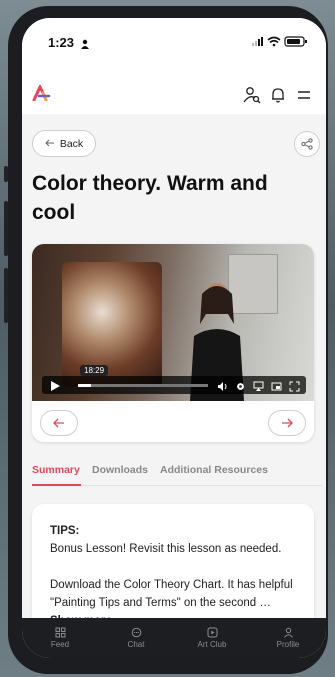 Image resolution: width=335 pixels, height=677 pixels. Describe the element at coordinates (240, 388) in the screenshot. I see `settings-gear-icon` at that location.